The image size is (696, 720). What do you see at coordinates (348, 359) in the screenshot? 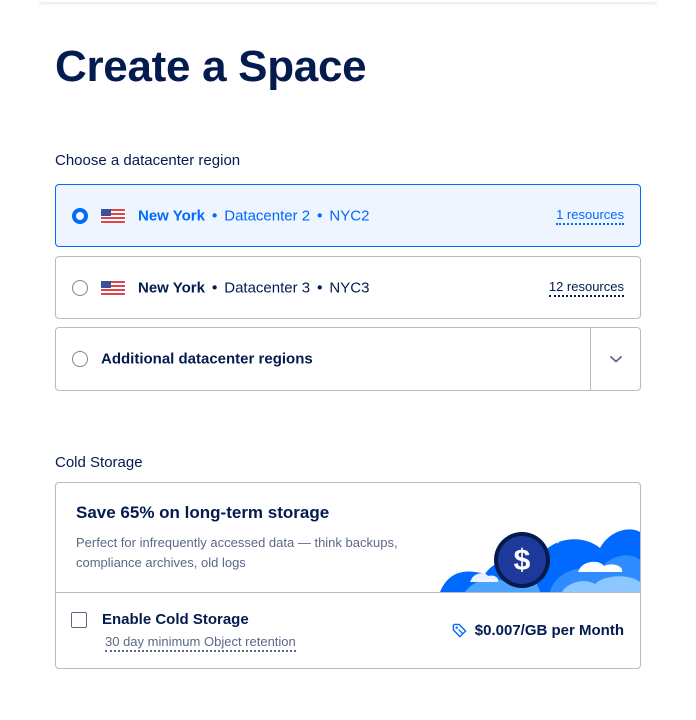
I see `additional-regions-option: Additional datacenter regions` at bounding box center [348, 359].